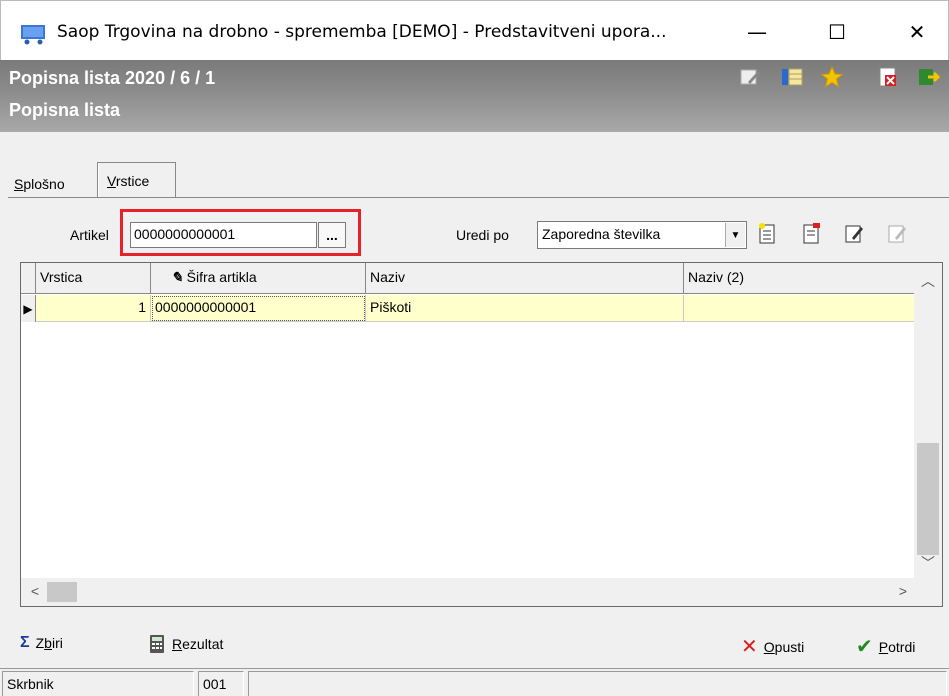 Image resolution: width=949 pixels, height=696 pixels. I want to click on uredi-po-value: Zaporedna številka, so click(601, 234).